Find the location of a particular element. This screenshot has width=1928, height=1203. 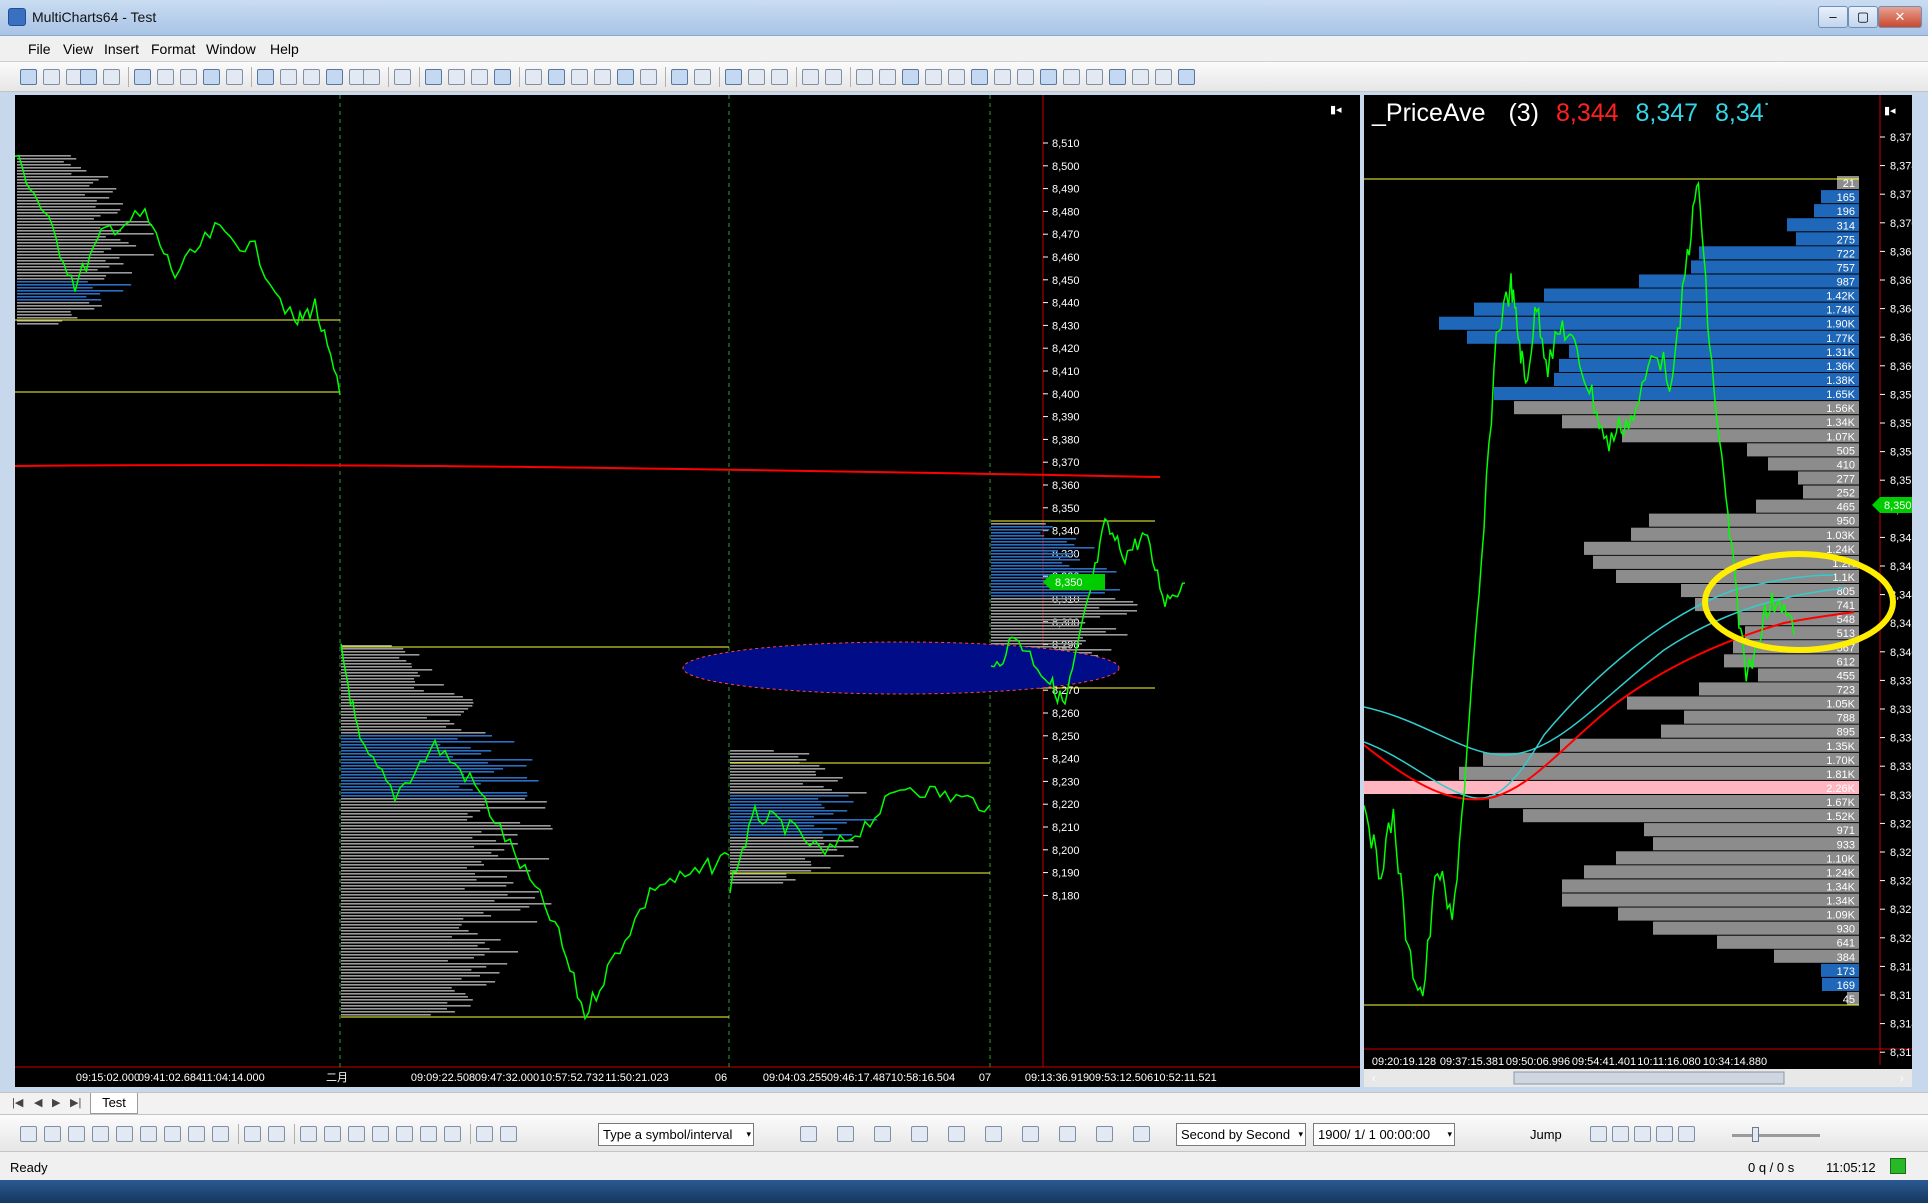

new-chart-icon is located at coordinates (142, 77).